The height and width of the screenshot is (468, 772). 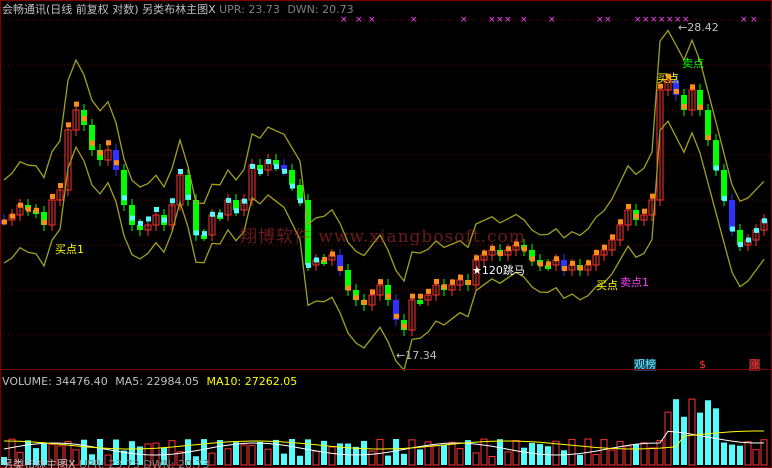 What do you see at coordinates (383, 237) in the screenshot?
I see `watermark: 翔博软件 www.xiangbosoft.com` at bounding box center [383, 237].